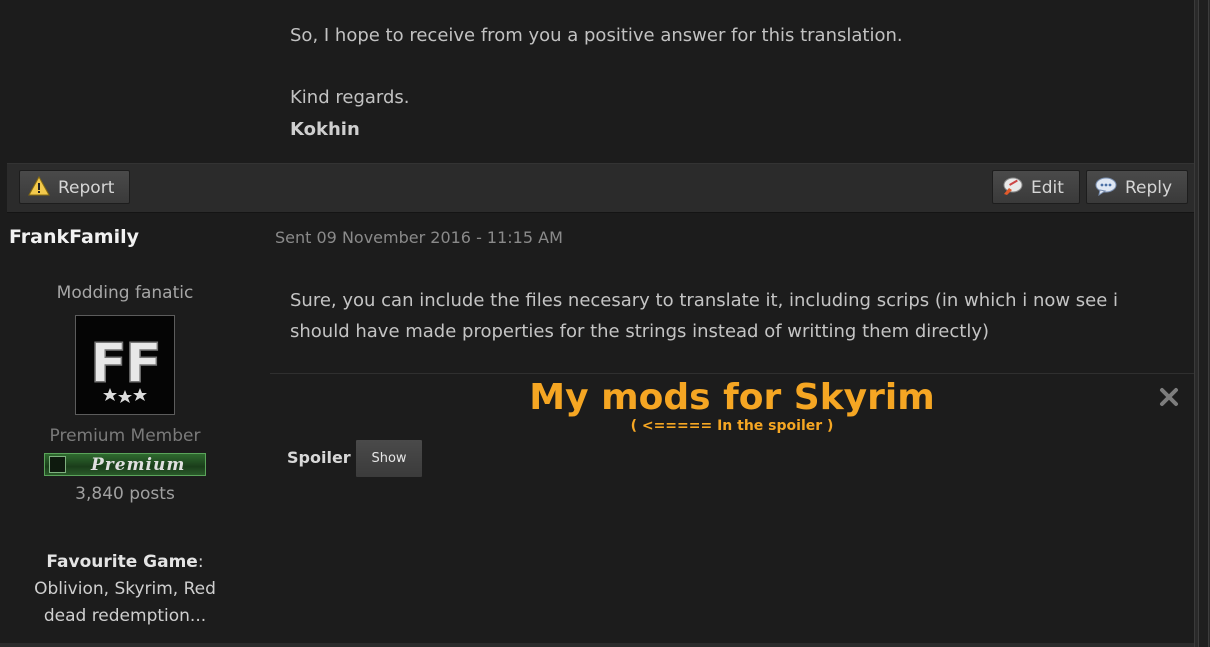 This screenshot has width=1210, height=647. I want to click on reply-bubble-icon, so click(1106, 186).